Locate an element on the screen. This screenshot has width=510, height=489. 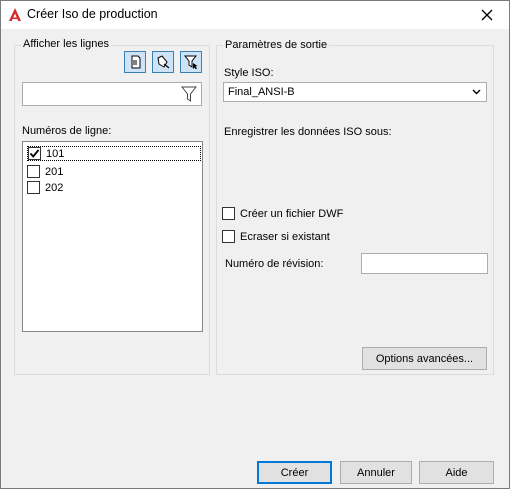
checkmark-icon is located at coordinates (34, 153).